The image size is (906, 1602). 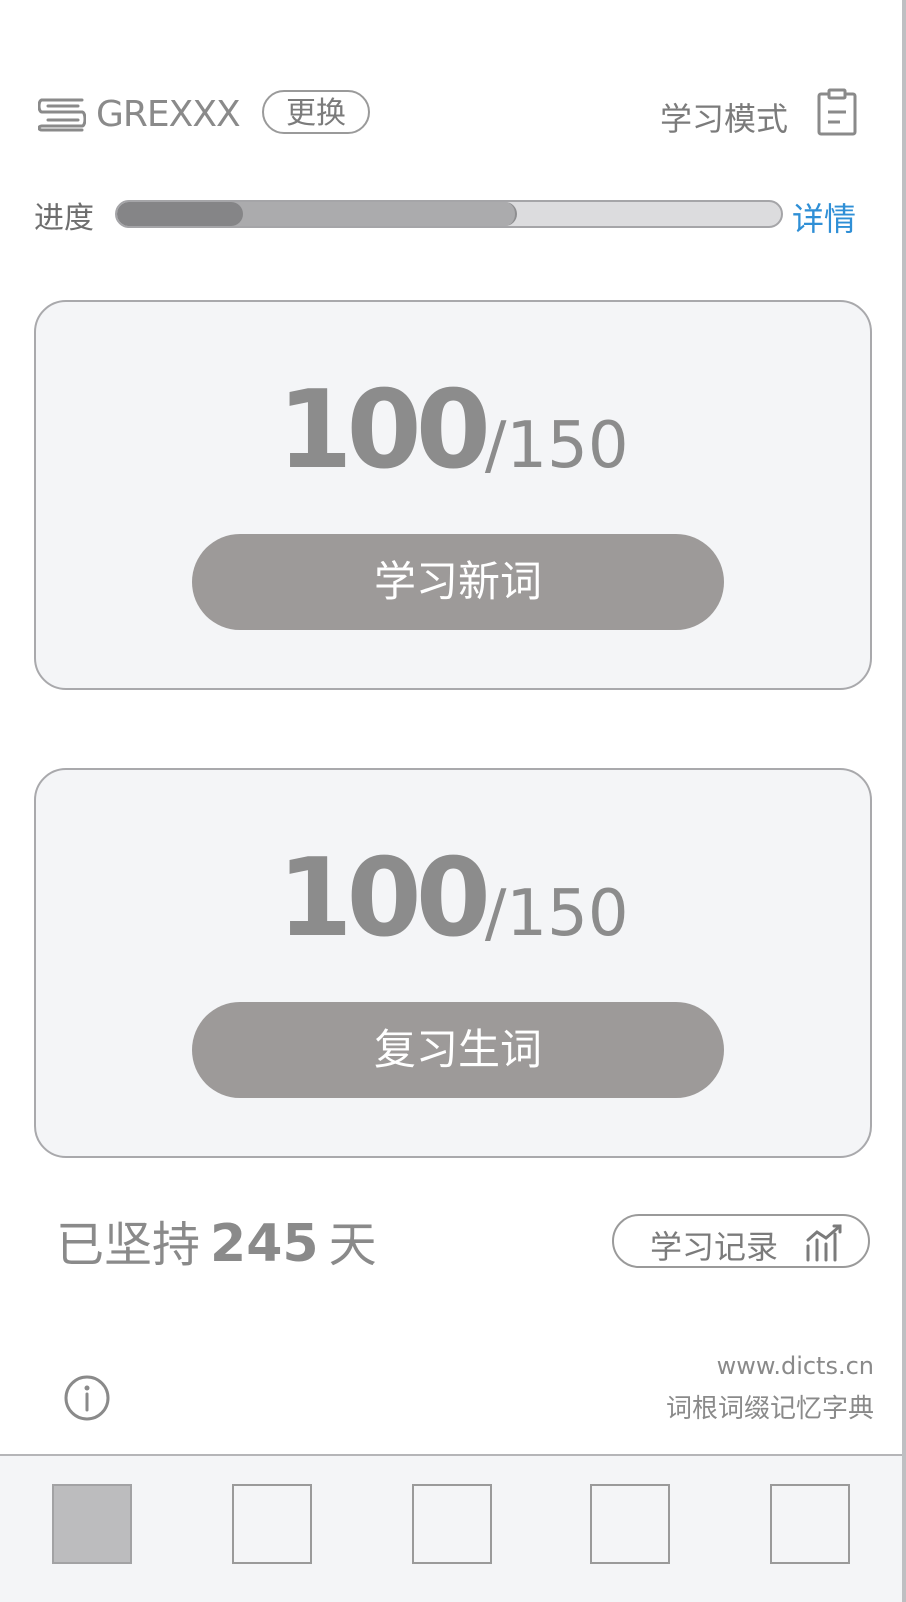 I want to click on new-words-count: 100/150, so click(x=453, y=430).